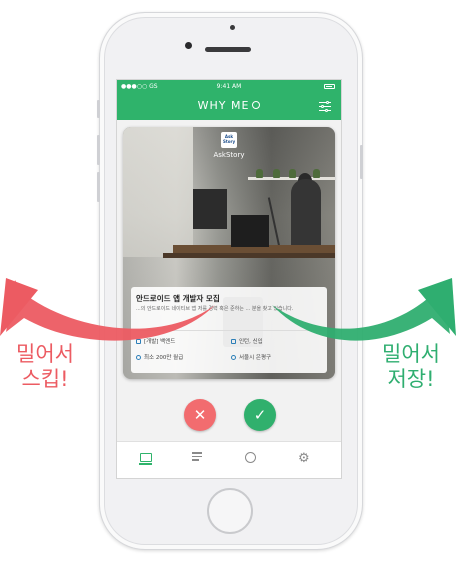 This screenshot has width=457, height=563. What do you see at coordinates (110, 310) in the screenshot?
I see `swipe-left-arrow` at bounding box center [110, 310].